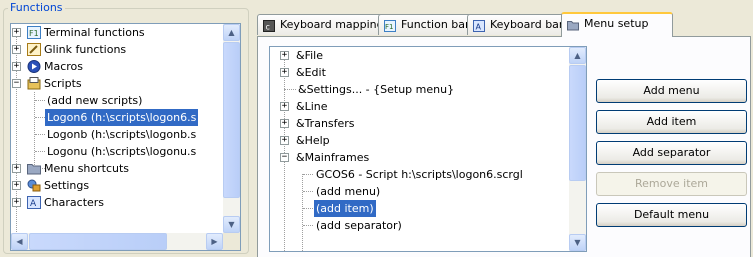 This screenshot has width=753, height=257. What do you see at coordinates (34, 66) in the screenshot?
I see `macros-icon` at bounding box center [34, 66].